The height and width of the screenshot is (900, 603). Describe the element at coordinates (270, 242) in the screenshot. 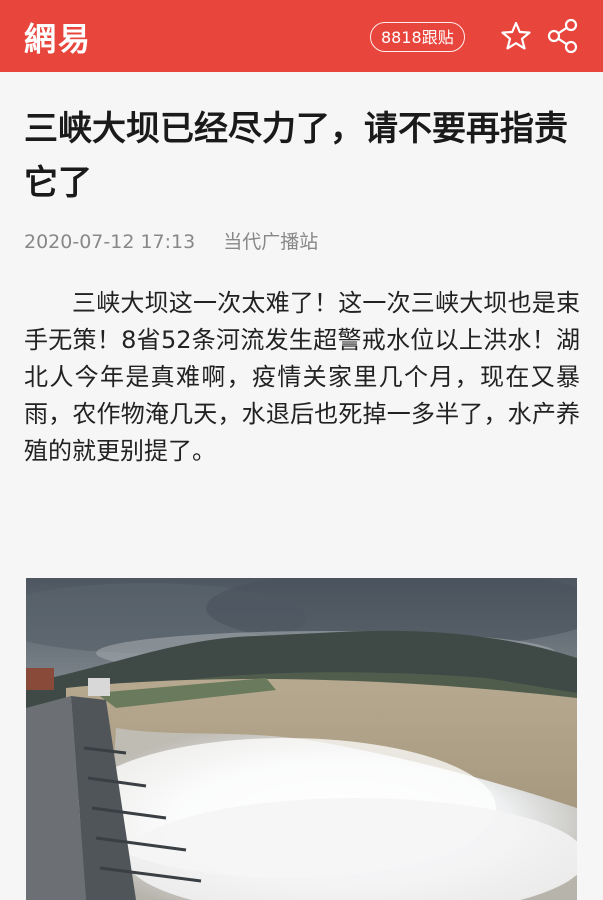

I see `article-source: 当代广播站` at that location.